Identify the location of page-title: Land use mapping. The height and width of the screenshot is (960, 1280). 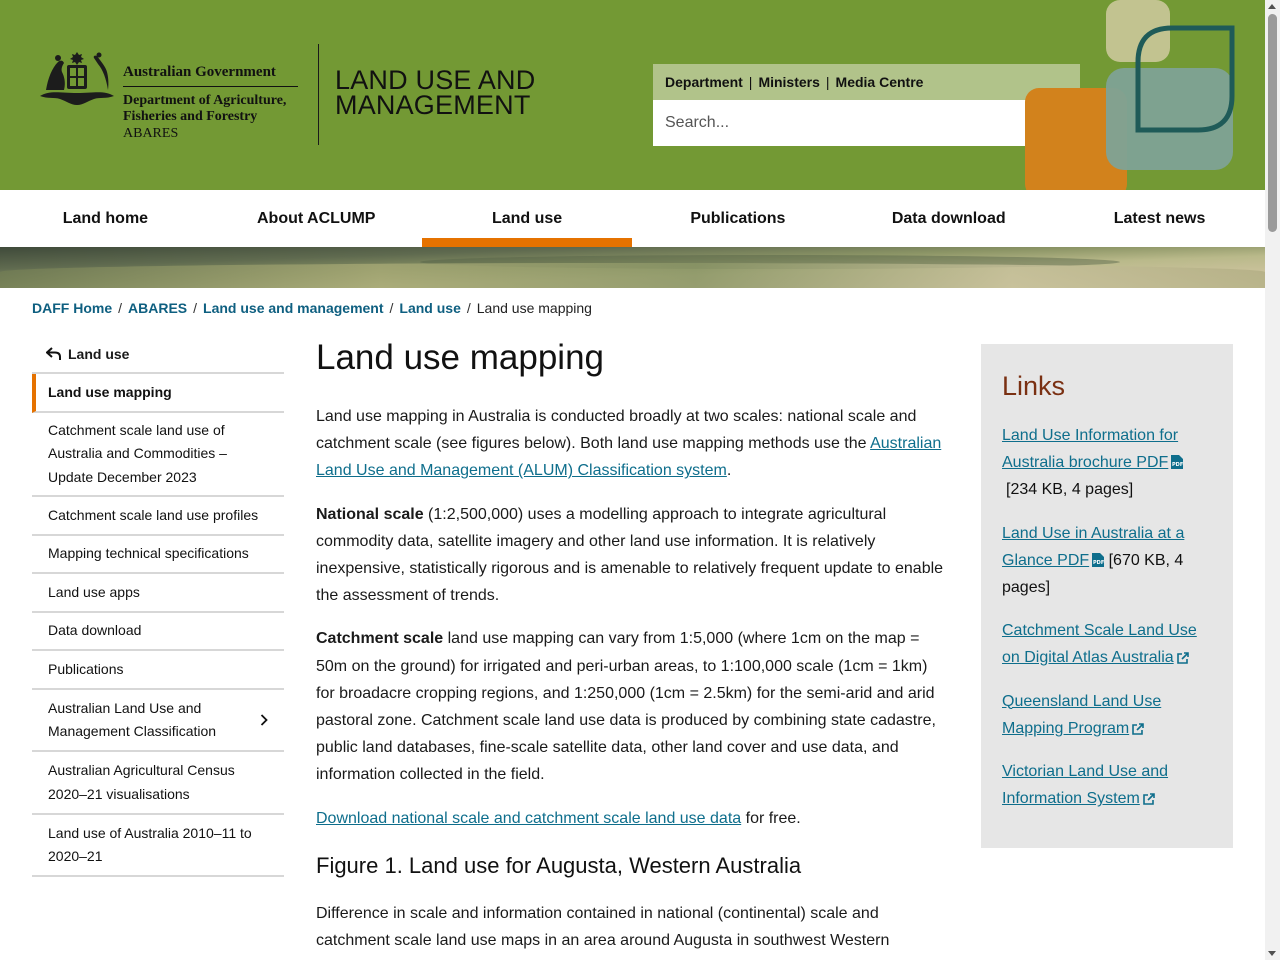
(460, 357).